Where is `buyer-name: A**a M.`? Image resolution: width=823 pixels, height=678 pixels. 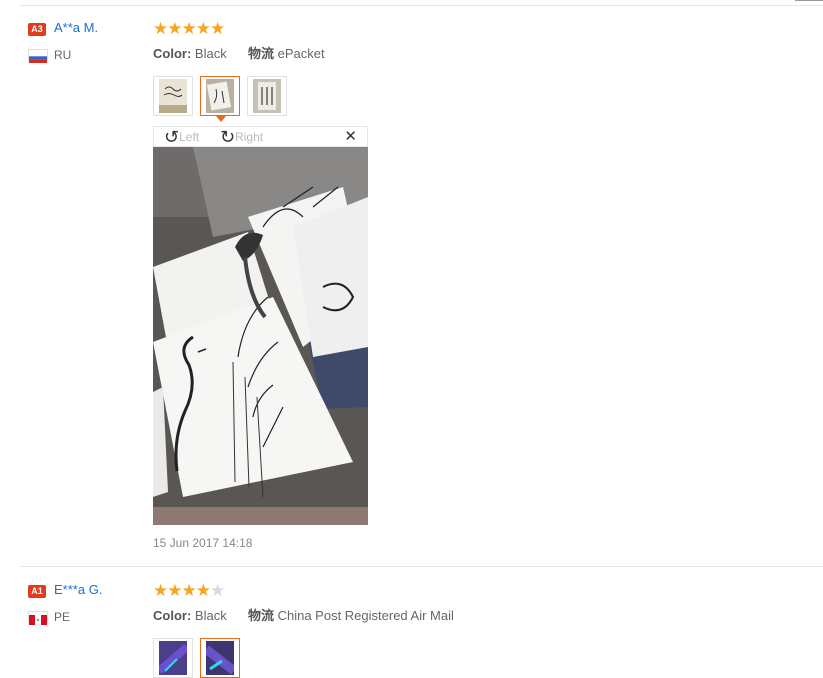 buyer-name: A**a M. is located at coordinates (76, 27).